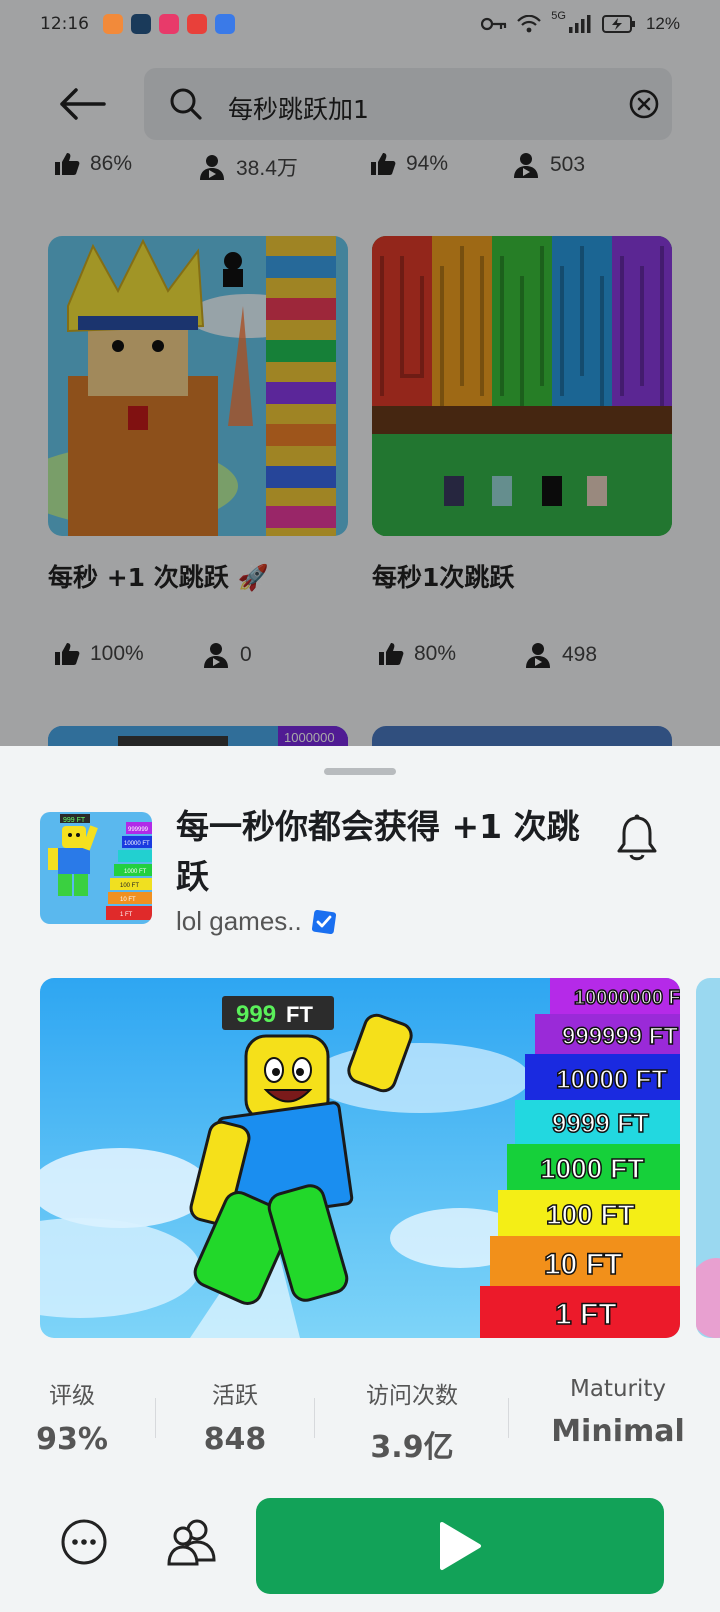 This screenshot has height=1612, width=720. I want to click on network-type-label: 5G, so click(558, 16).